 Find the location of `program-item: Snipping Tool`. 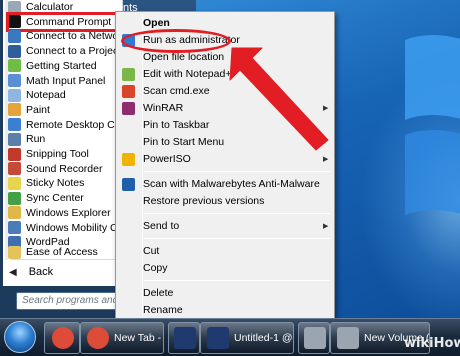

program-item: Snipping Tool is located at coordinates (66, 154).